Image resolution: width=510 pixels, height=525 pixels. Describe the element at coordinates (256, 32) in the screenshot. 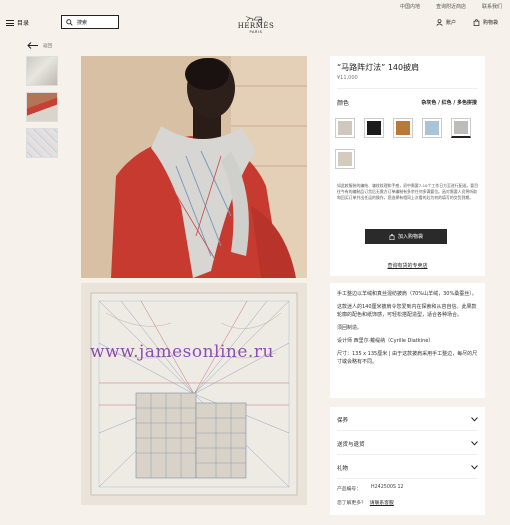

I see `brand-city: PARIS` at that location.